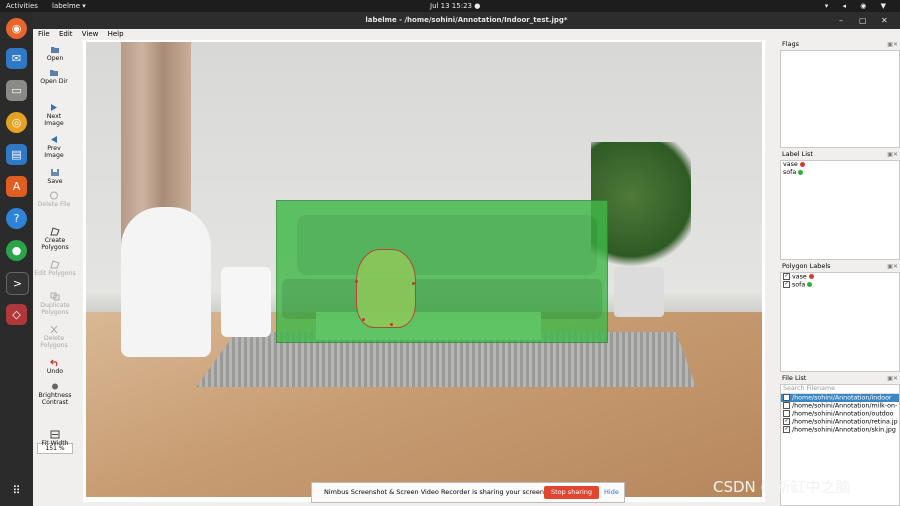 Image resolution: width=900 pixels, height=506 pixels. I want to click on label-list-panel: Label List ▣✕ vase sofa, so click(840, 205).